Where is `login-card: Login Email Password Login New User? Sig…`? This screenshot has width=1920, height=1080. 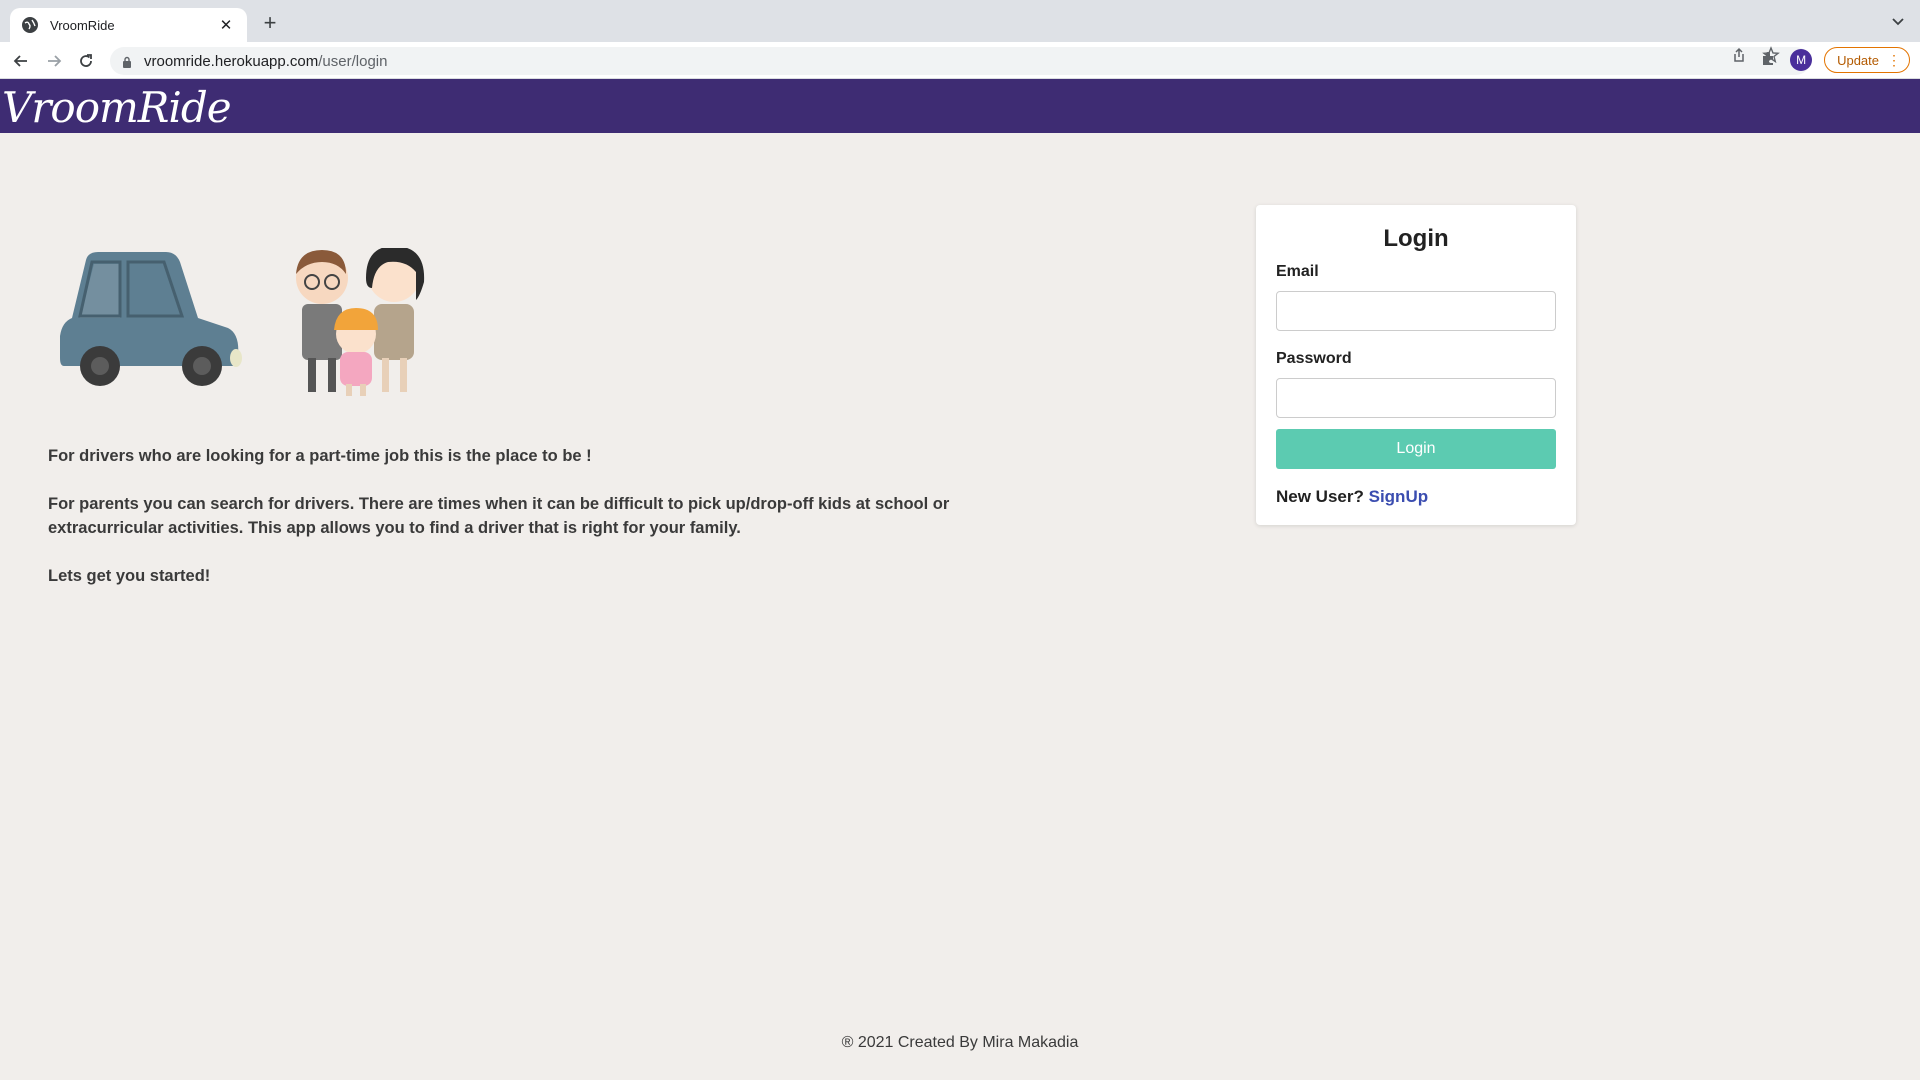 login-card: Login Email Password Login New User? Sig… is located at coordinates (1416, 365).